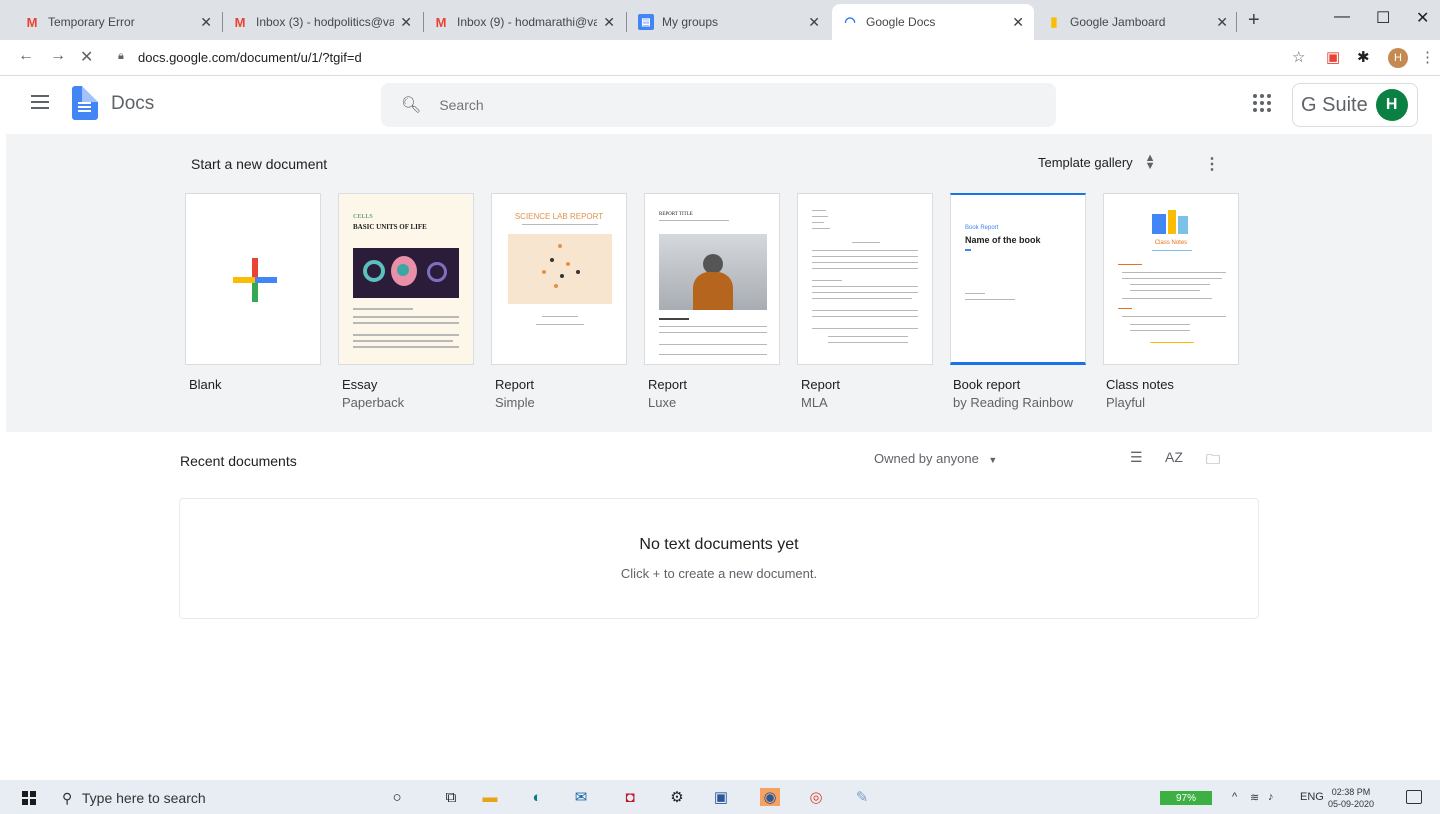 The width and height of the screenshot is (1440, 814). What do you see at coordinates (1363, 57) in the screenshot?
I see `extensions-puzzle-icon: ✱` at bounding box center [1363, 57].